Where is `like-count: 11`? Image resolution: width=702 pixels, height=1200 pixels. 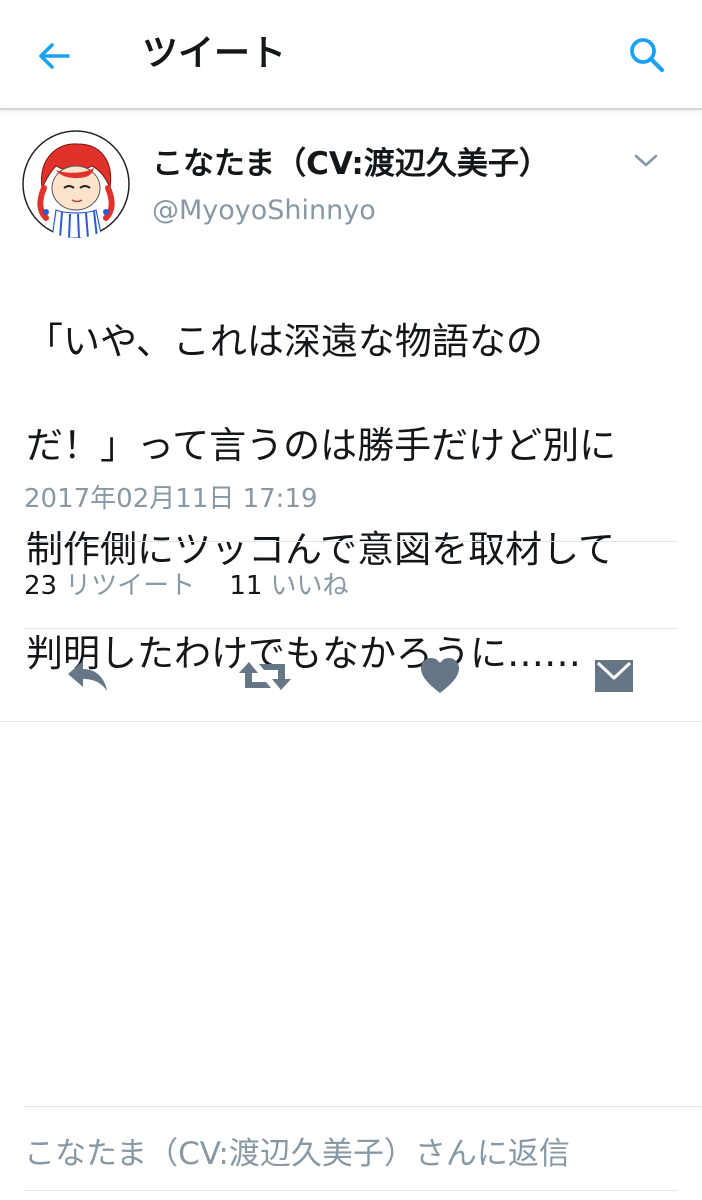 like-count: 11 is located at coordinates (246, 586).